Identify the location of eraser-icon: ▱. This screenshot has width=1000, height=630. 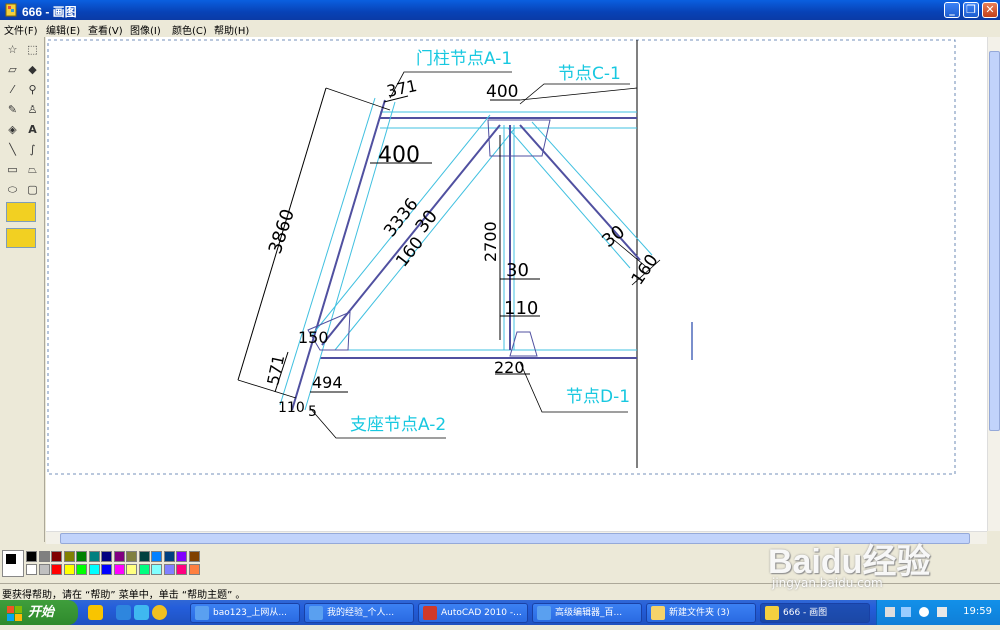
(12, 69).